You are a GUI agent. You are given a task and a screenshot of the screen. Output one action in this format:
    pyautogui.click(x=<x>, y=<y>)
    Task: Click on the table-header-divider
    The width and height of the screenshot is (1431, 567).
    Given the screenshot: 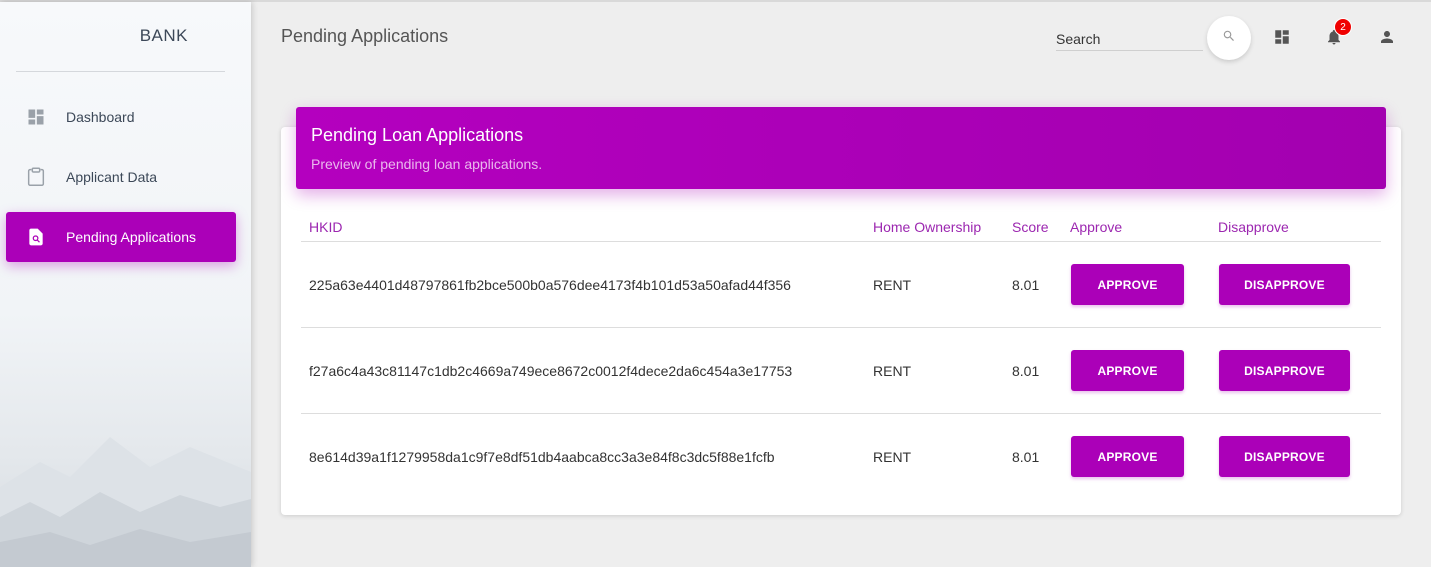 What is the action you would take?
    pyautogui.click(x=841, y=241)
    